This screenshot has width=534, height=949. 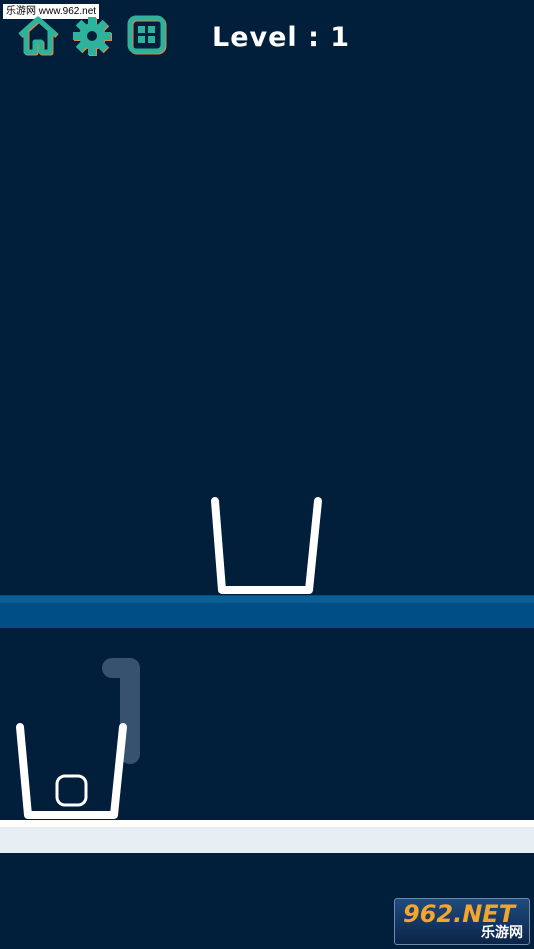 I want to click on home-button, so click(x=38, y=36).